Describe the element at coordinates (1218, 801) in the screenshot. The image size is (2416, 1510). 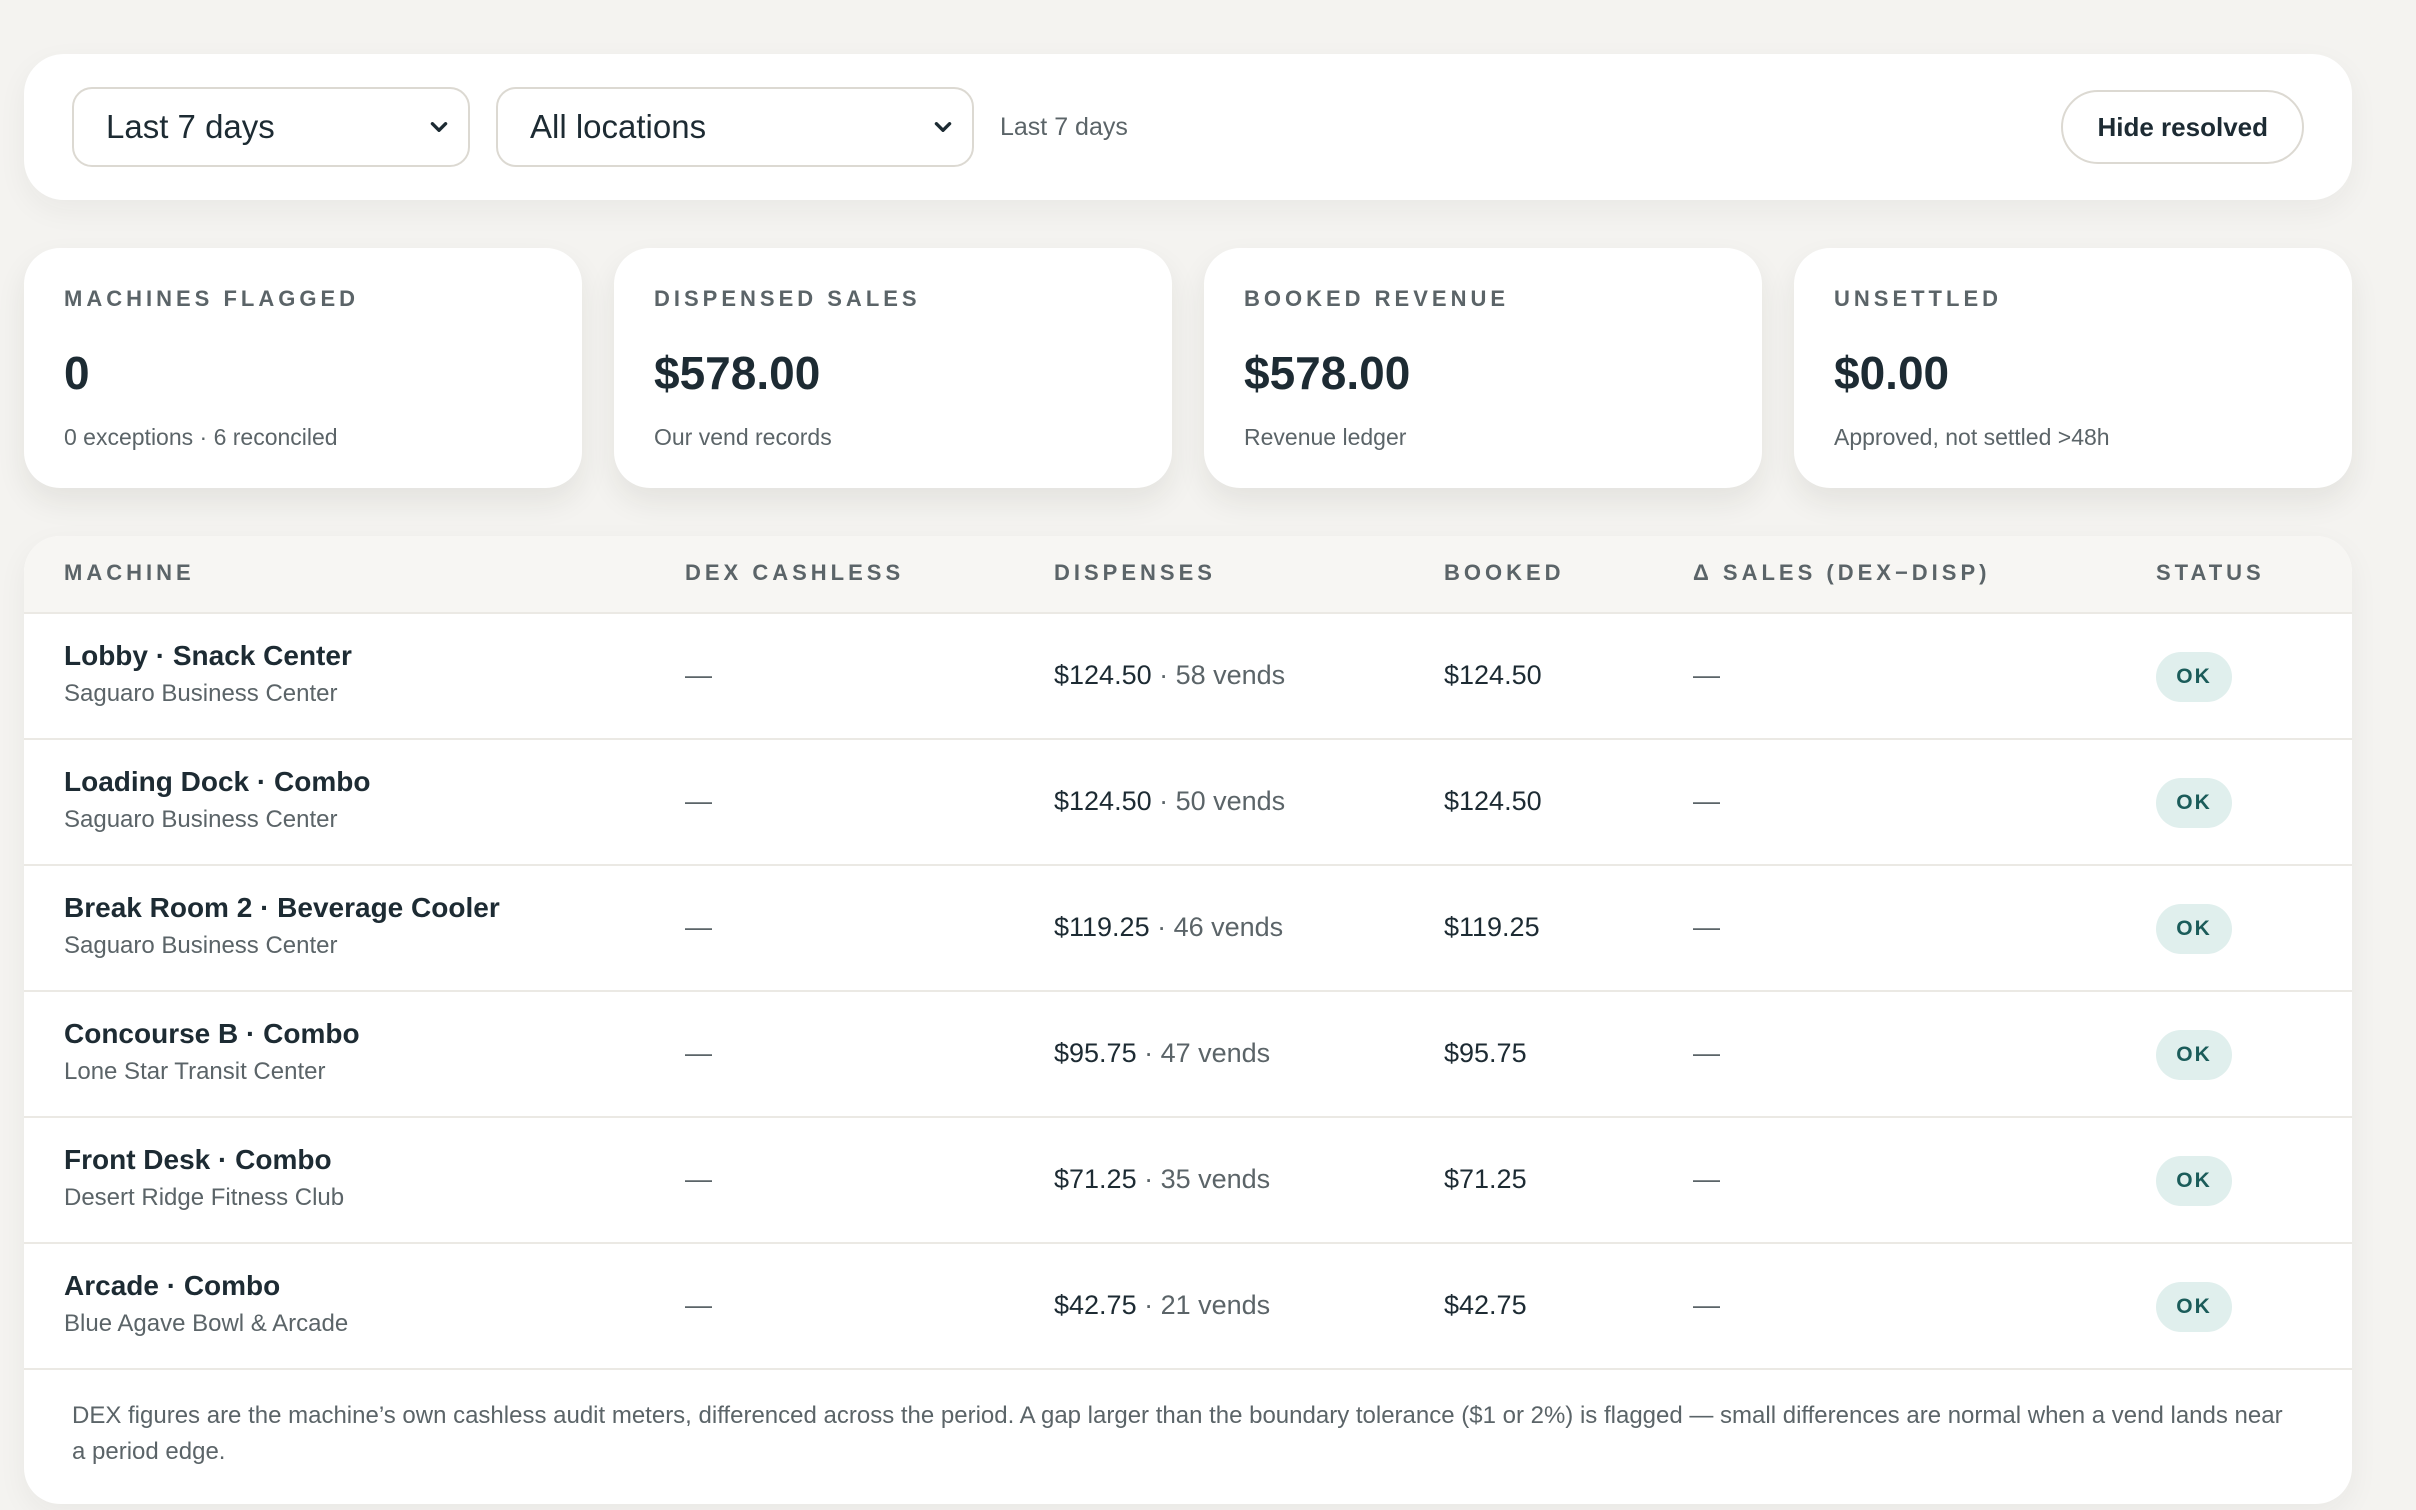
I see `dispense-vends: · 50 vends` at that location.